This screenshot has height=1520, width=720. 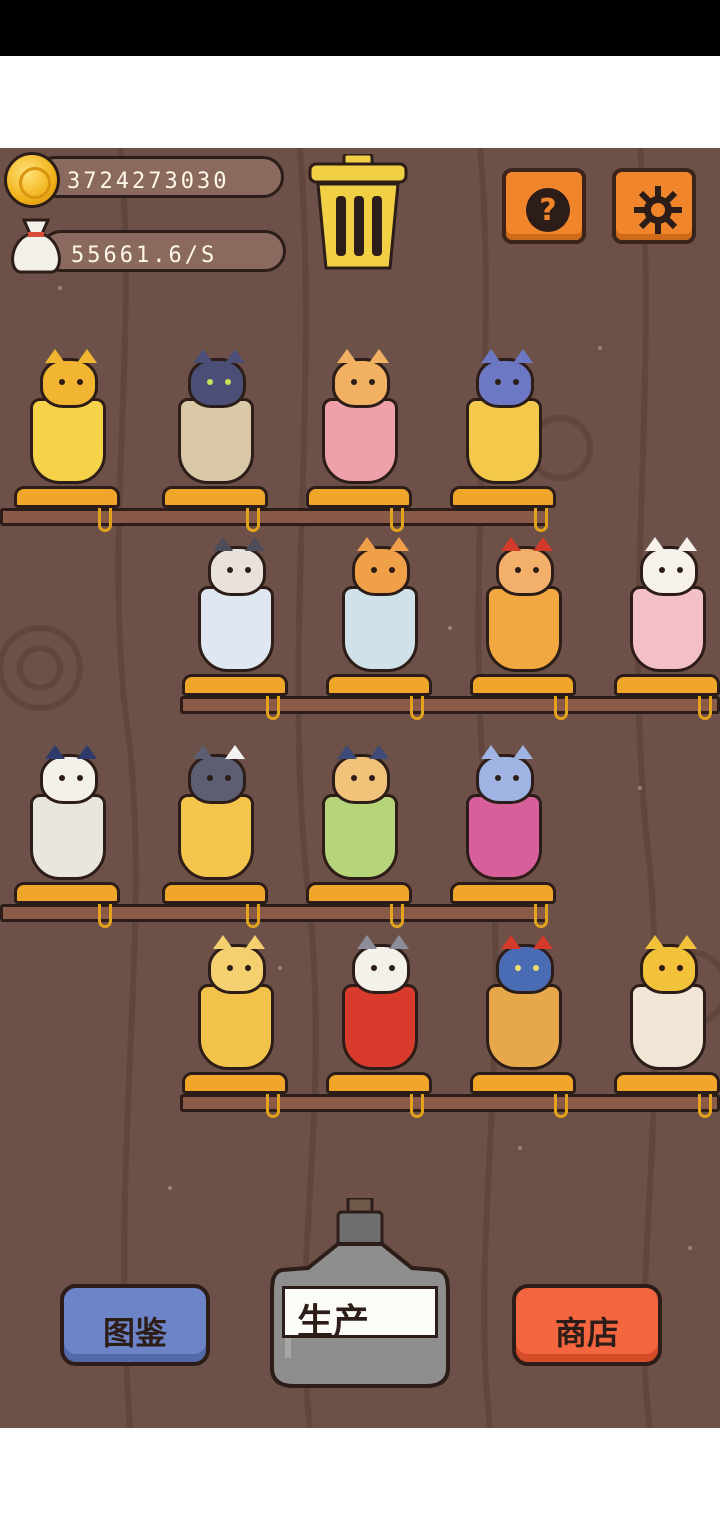 I want to click on status-bar, so click(x=360, y=28).